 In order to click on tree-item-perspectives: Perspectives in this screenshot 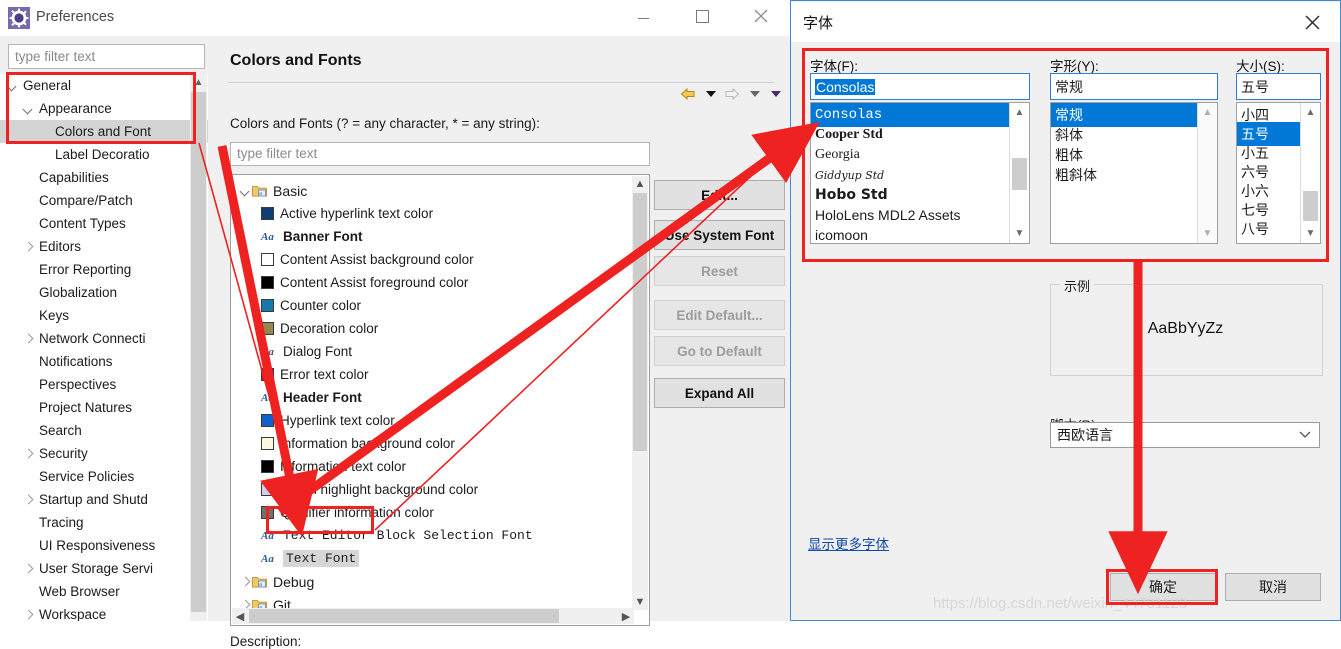, I will do `click(104, 384)`.